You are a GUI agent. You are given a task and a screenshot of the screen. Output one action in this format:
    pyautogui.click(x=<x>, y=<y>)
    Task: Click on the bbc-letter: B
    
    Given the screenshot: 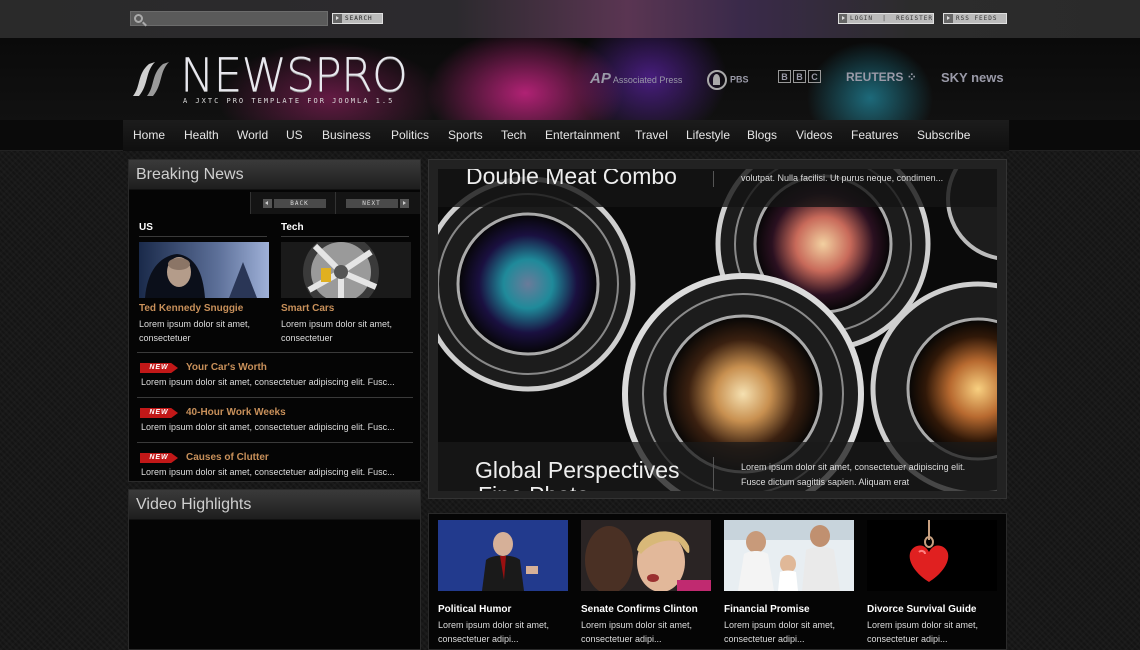 What is the action you would take?
    pyautogui.click(x=799, y=76)
    